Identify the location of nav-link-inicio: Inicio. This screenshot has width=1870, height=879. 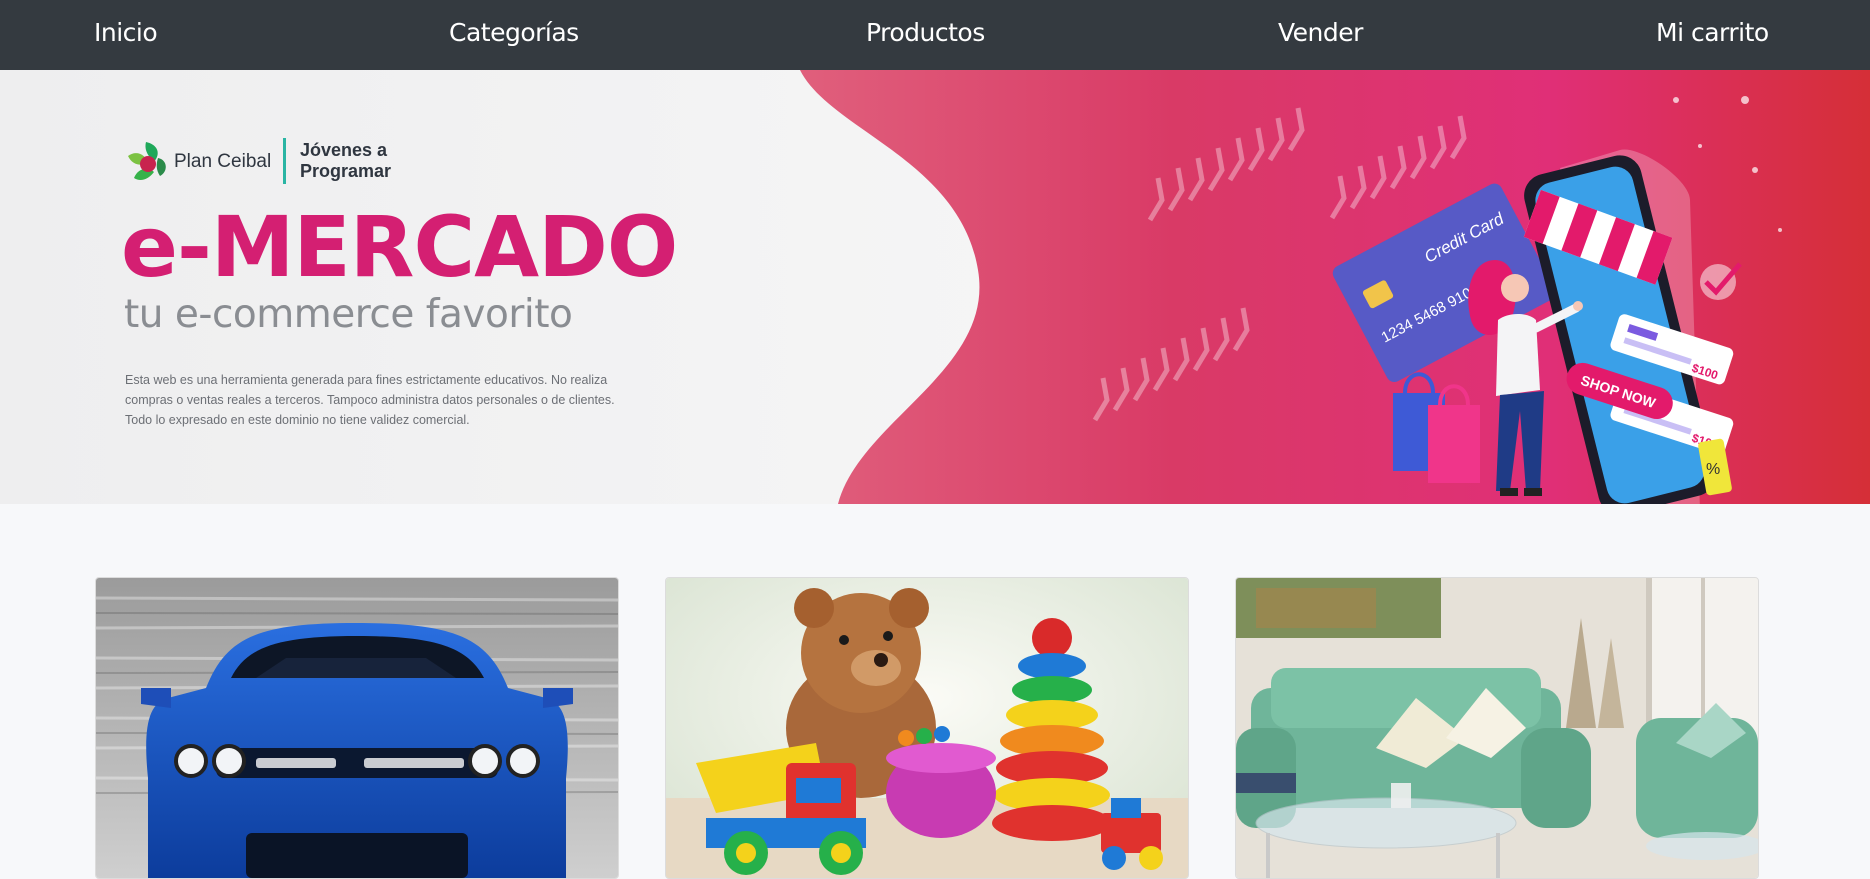
(126, 33).